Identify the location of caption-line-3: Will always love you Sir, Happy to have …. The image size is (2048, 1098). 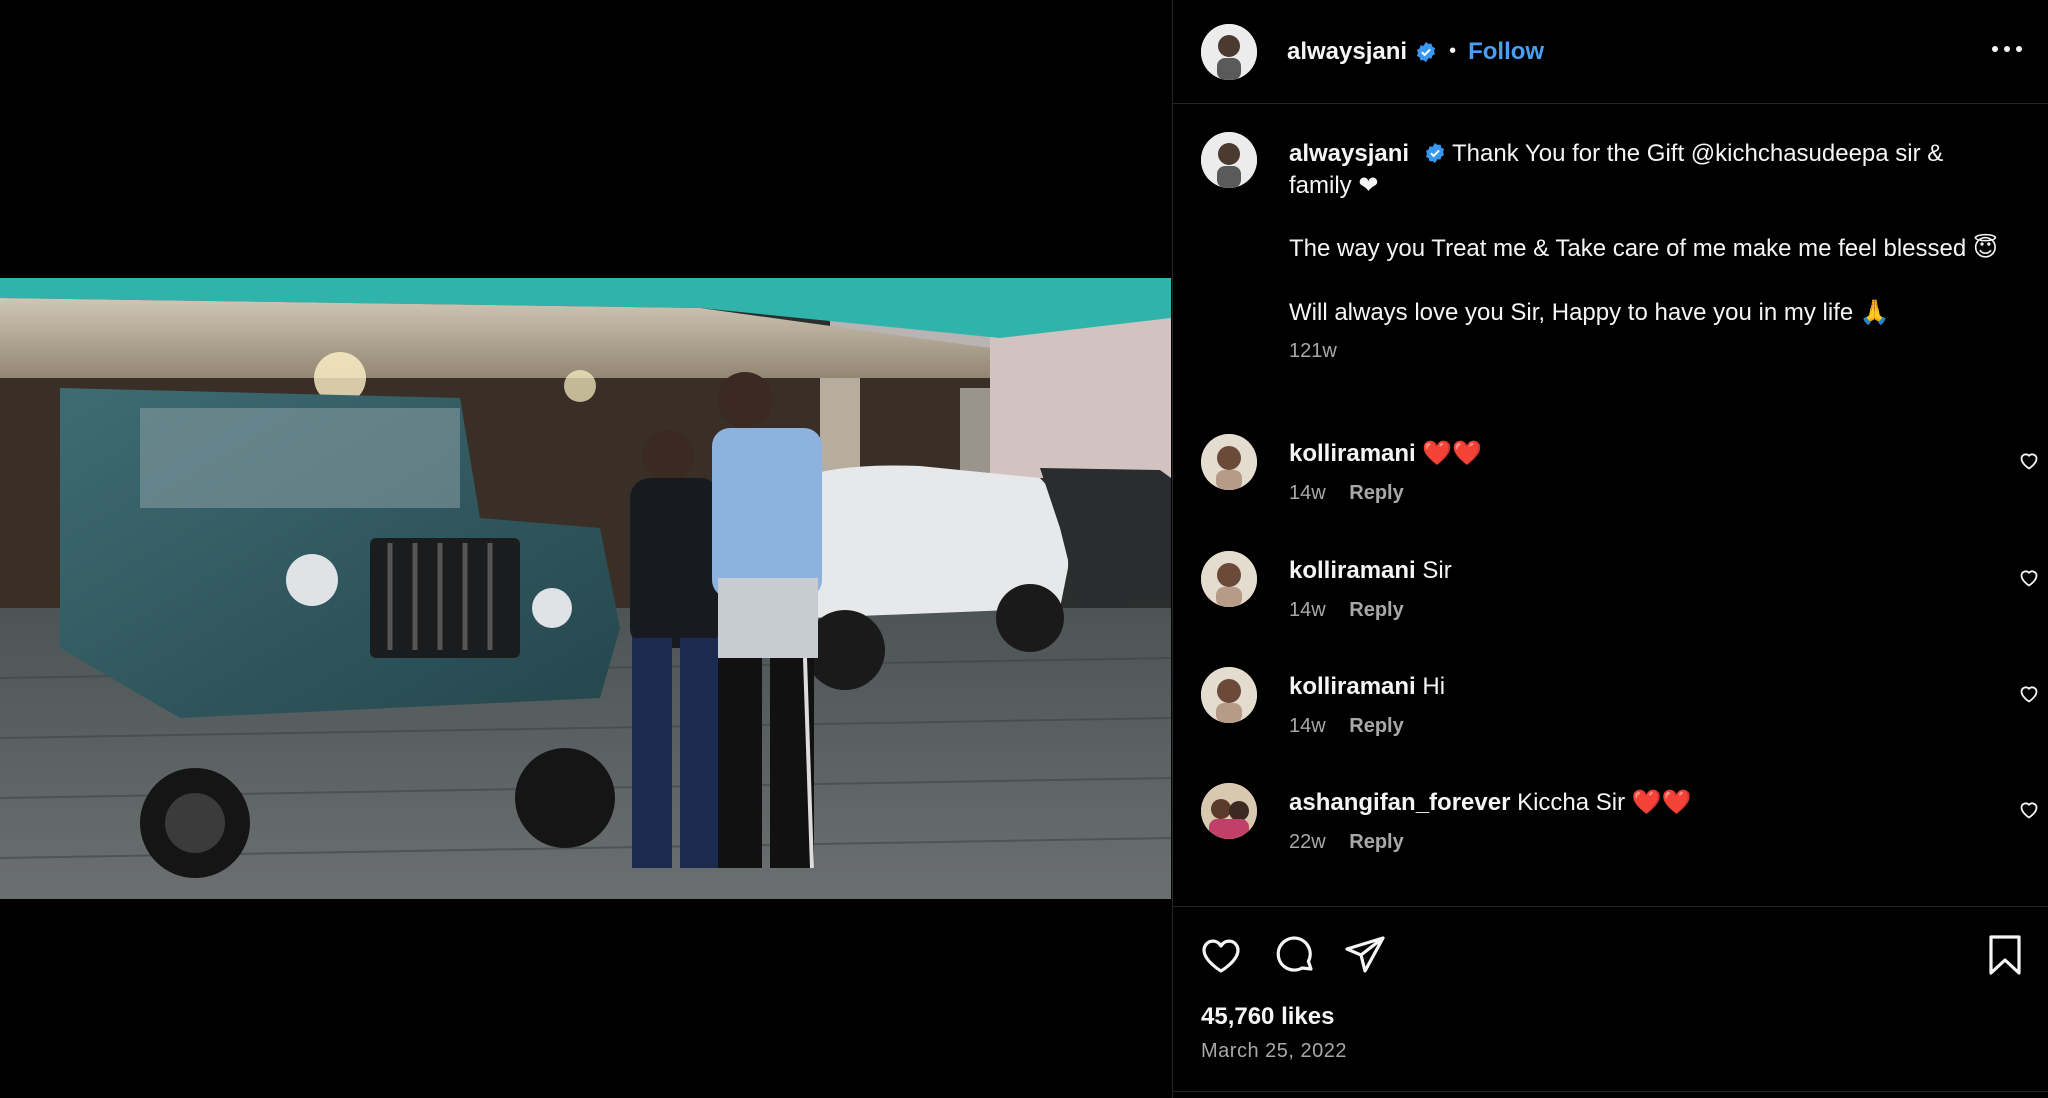
(1589, 312).